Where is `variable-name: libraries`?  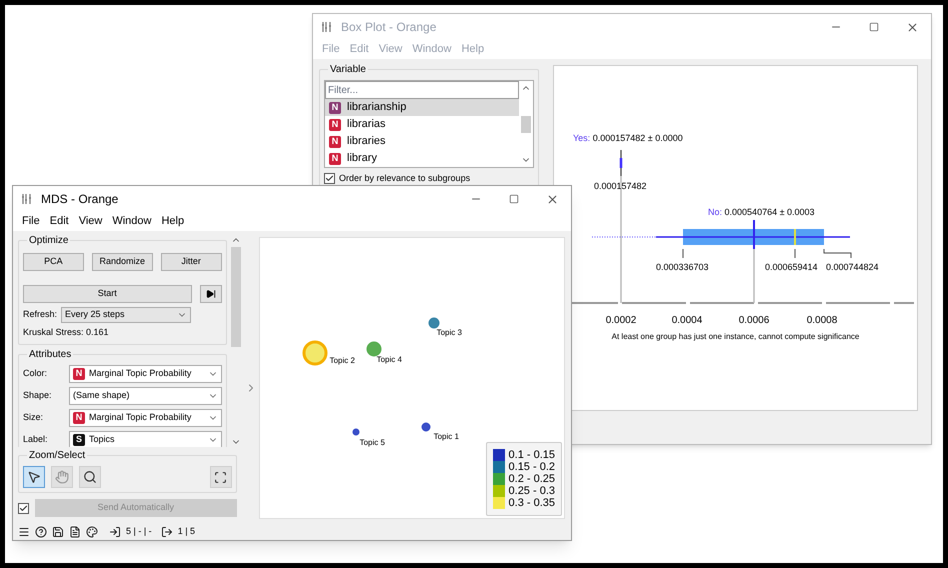 variable-name: libraries is located at coordinates (366, 142).